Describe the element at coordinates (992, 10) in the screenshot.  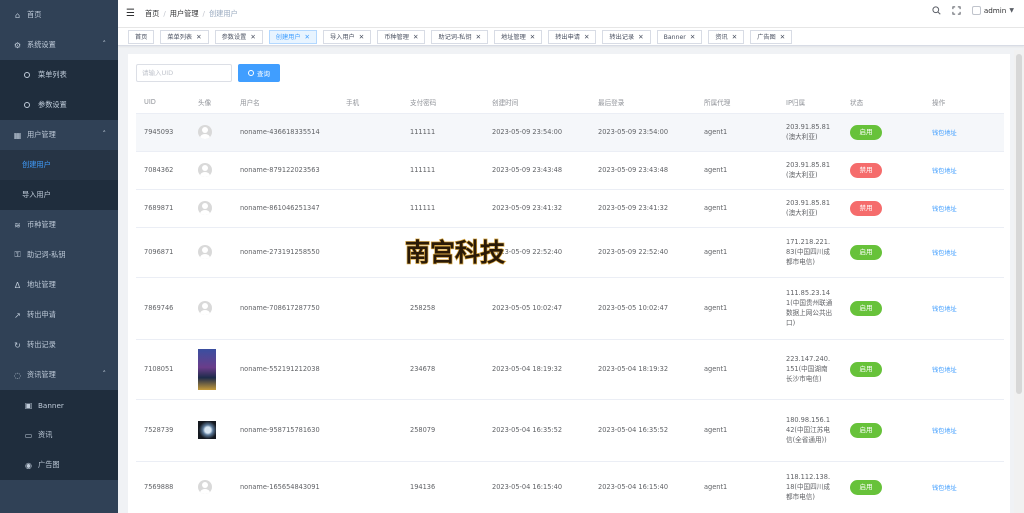
I see `user-dropdown: admin ▼` at that location.